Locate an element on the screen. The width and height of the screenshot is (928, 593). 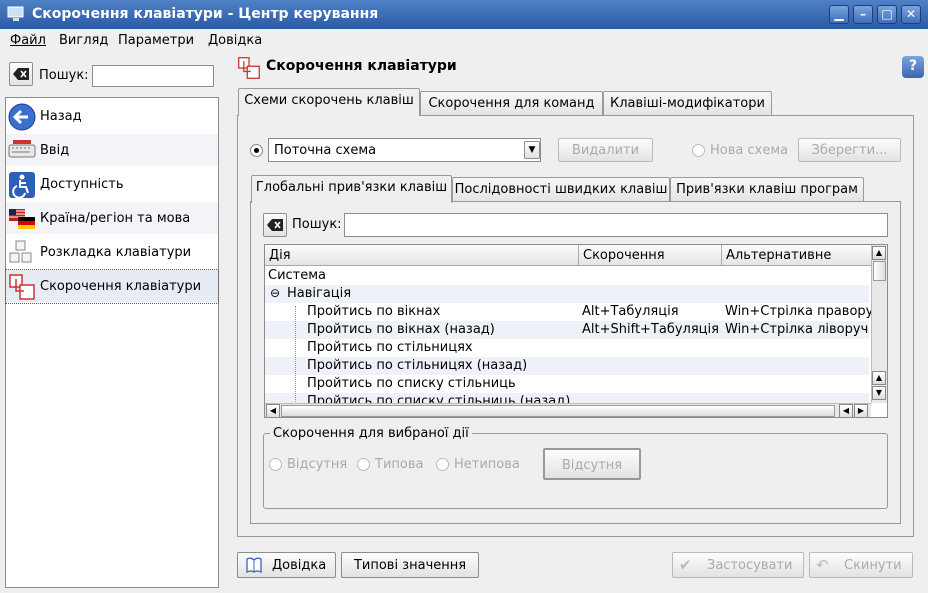
help-book-icon is located at coordinates (254, 565).